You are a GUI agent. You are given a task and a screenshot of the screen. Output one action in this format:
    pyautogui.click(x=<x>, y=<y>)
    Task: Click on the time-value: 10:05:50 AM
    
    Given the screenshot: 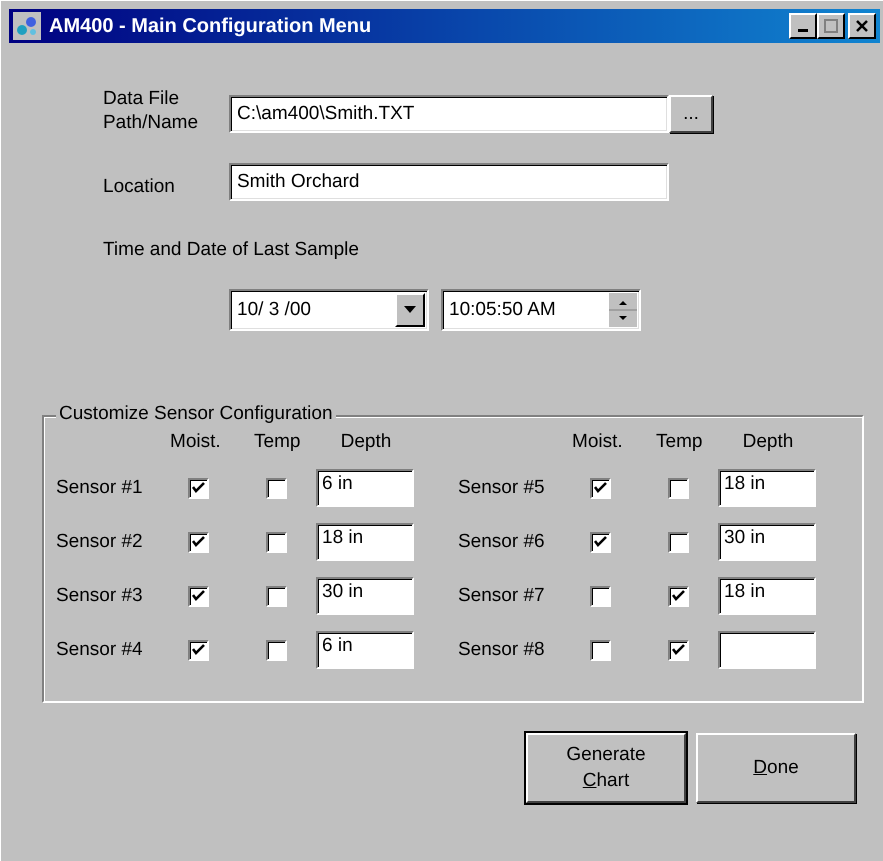 What is the action you would take?
    pyautogui.click(x=502, y=310)
    